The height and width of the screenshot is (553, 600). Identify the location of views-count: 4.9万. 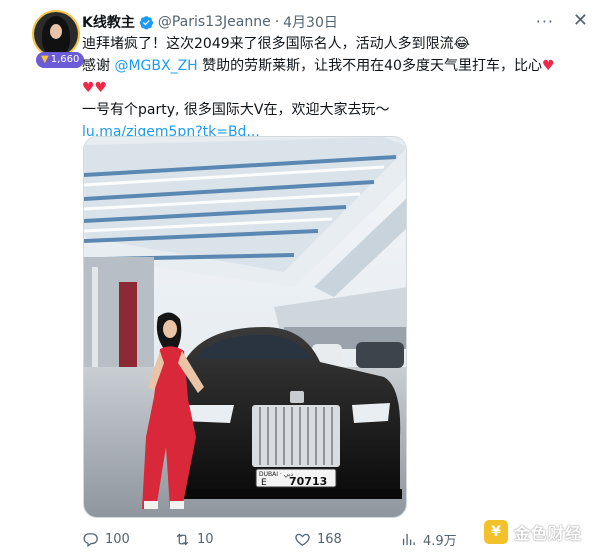
(440, 541).